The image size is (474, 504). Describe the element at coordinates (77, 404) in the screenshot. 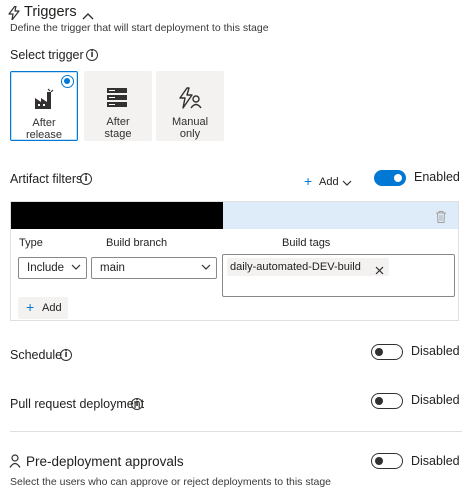

I see `pull-request-label: Pull request deployment` at that location.